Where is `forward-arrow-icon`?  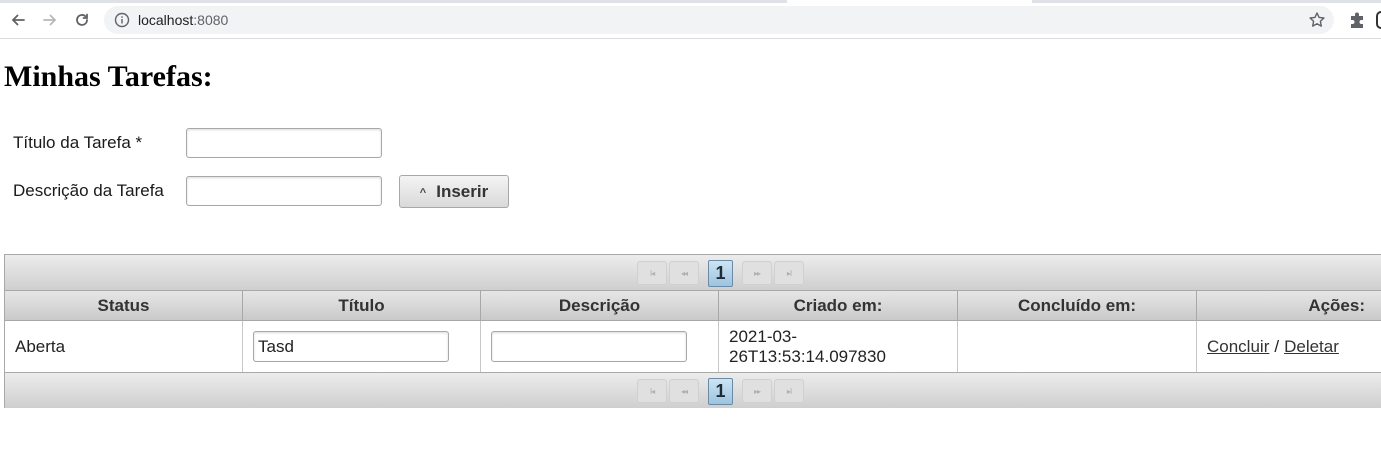 forward-arrow-icon is located at coordinates (50, 20).